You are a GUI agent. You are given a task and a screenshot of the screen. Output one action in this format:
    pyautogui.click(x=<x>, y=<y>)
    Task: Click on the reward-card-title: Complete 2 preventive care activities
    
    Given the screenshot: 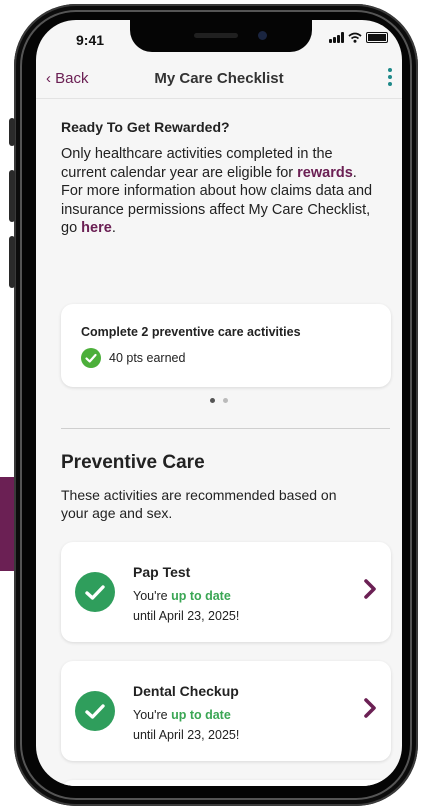 What is the action you would take?
    pyautogui.click(x=191, y=332)
    